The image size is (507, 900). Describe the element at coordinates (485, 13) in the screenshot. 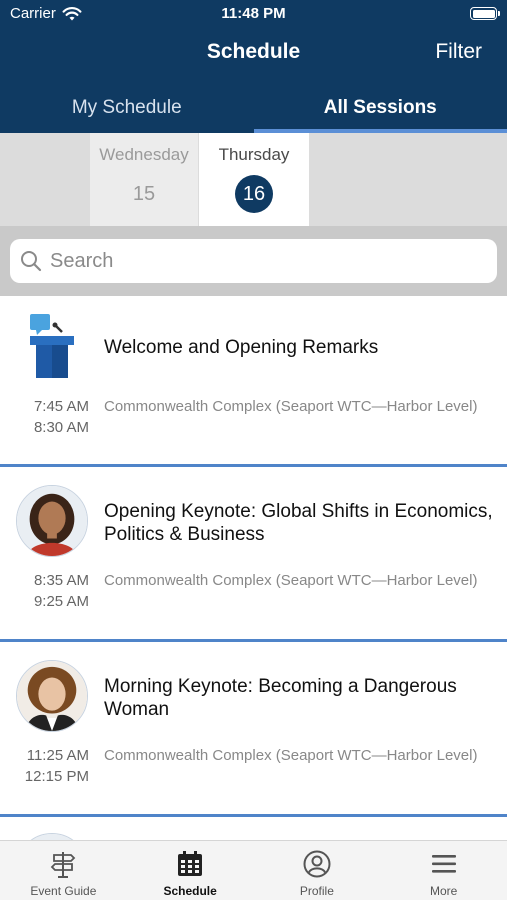

I see `battery-icon` at that location.